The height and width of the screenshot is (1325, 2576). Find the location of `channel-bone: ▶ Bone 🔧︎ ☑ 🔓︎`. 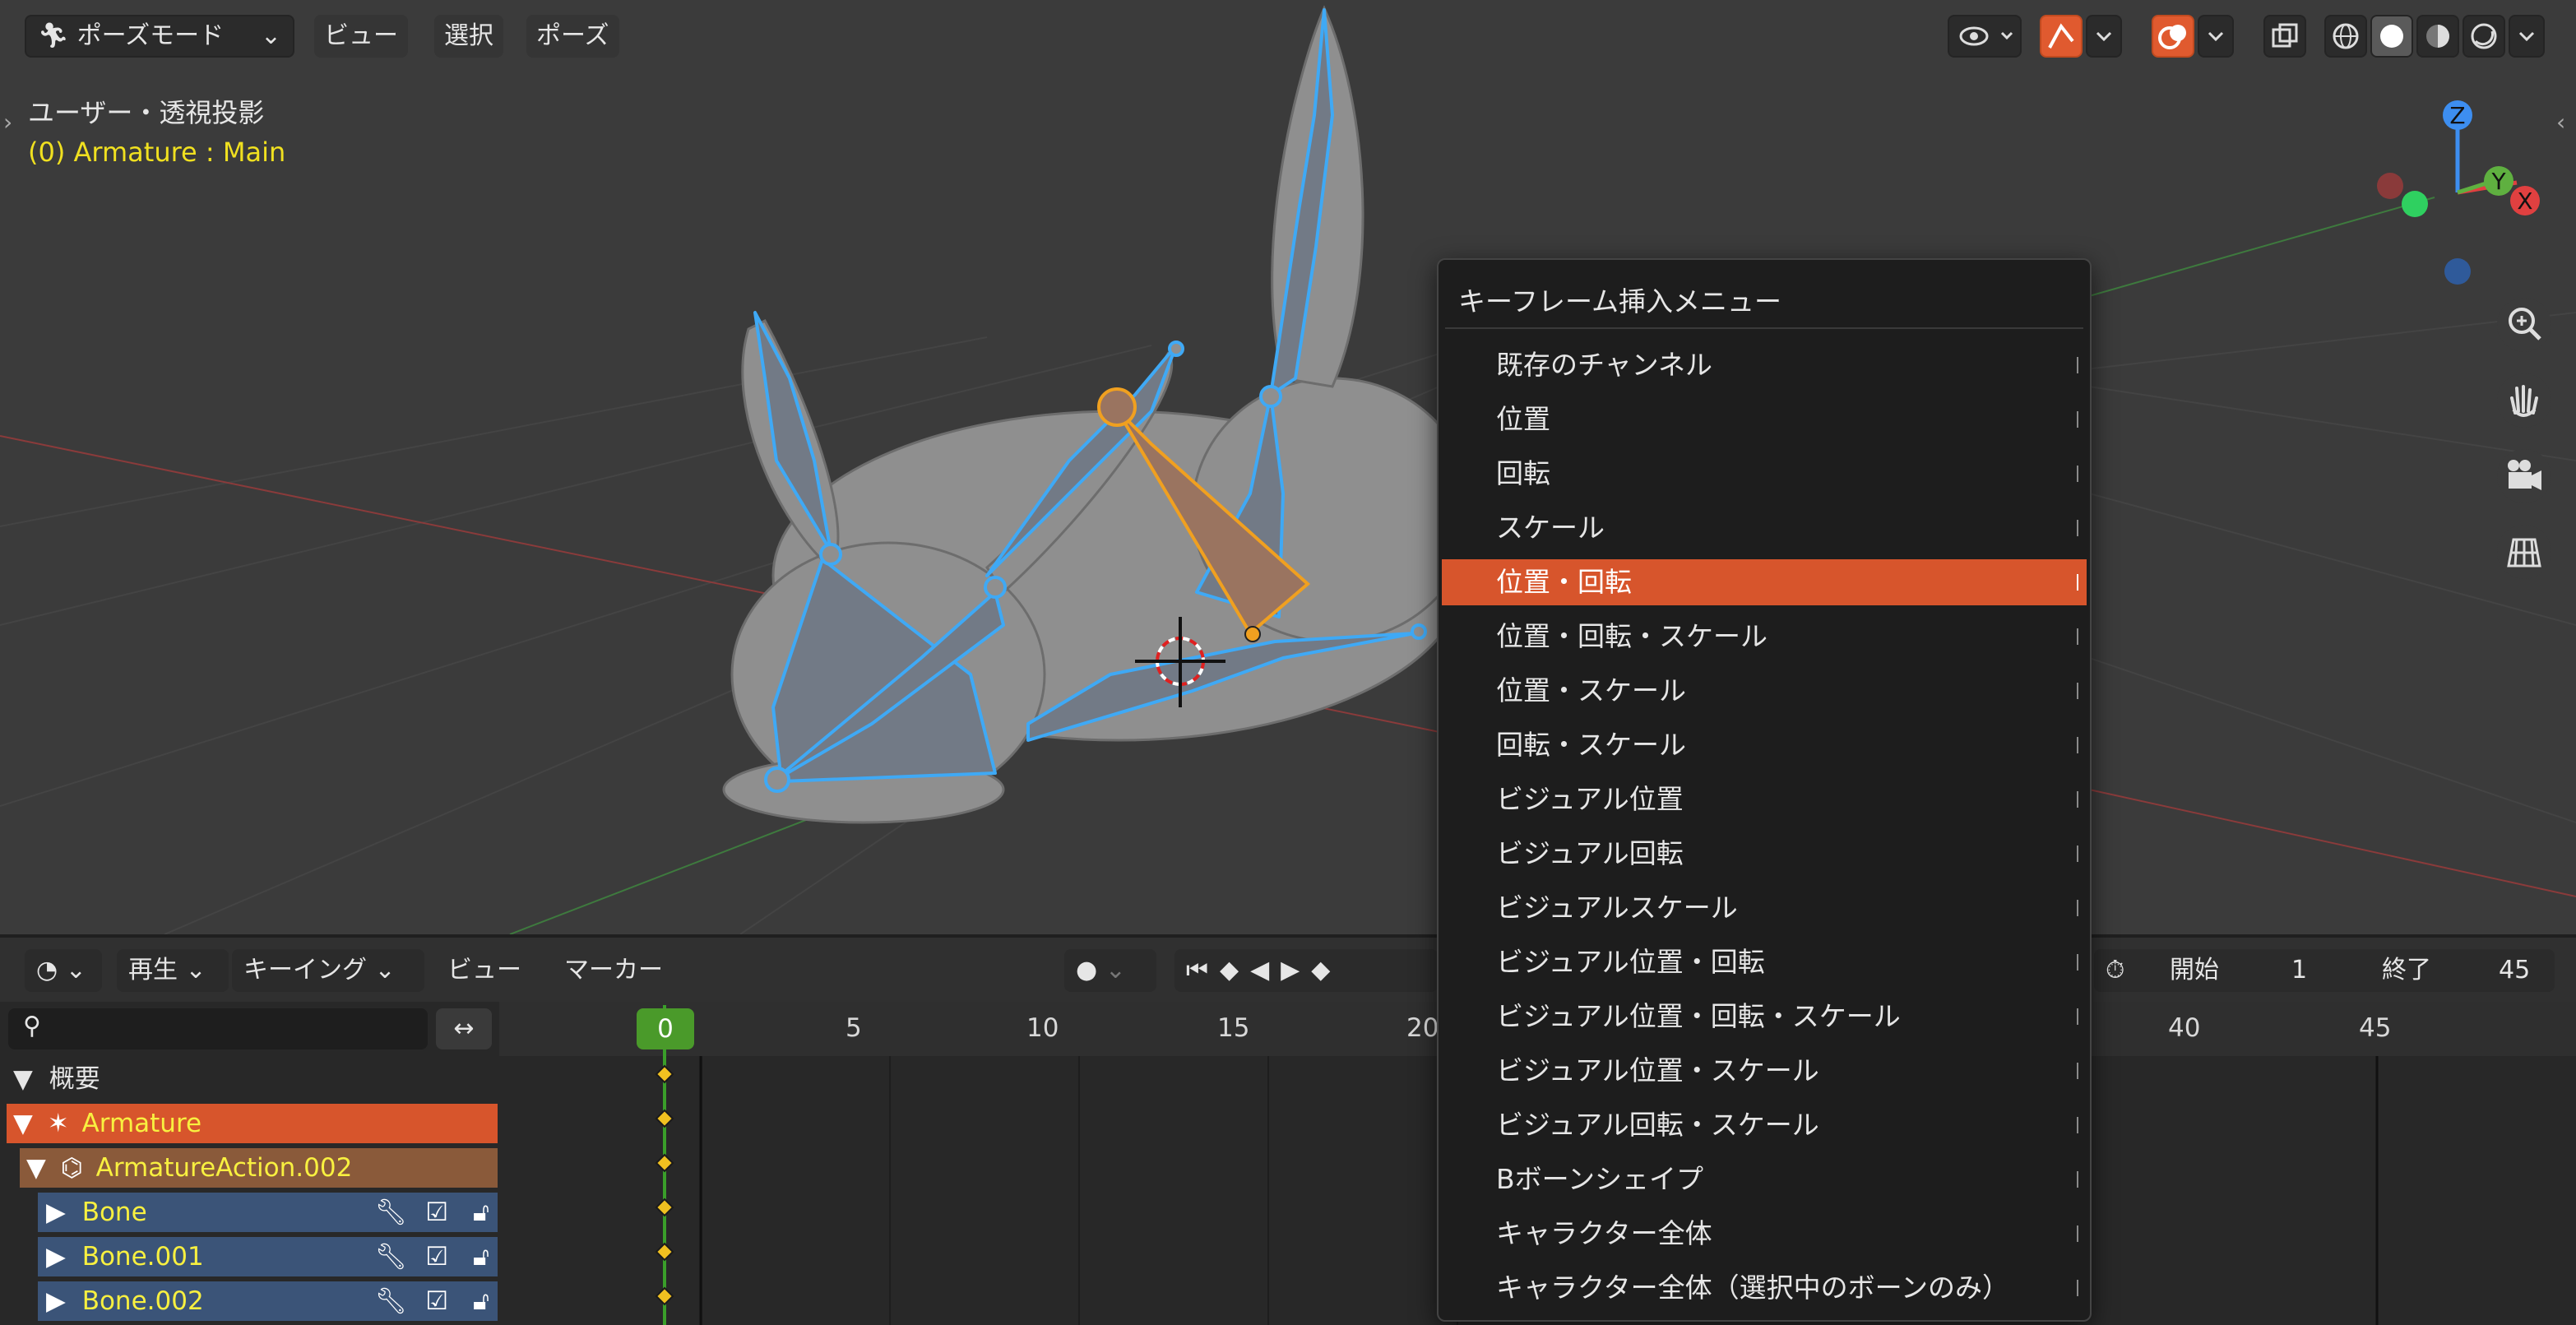

channel-bone: ▶ Bone 🔧︎ ☑ 🔓︎ is located at coordinates (268, 1212).